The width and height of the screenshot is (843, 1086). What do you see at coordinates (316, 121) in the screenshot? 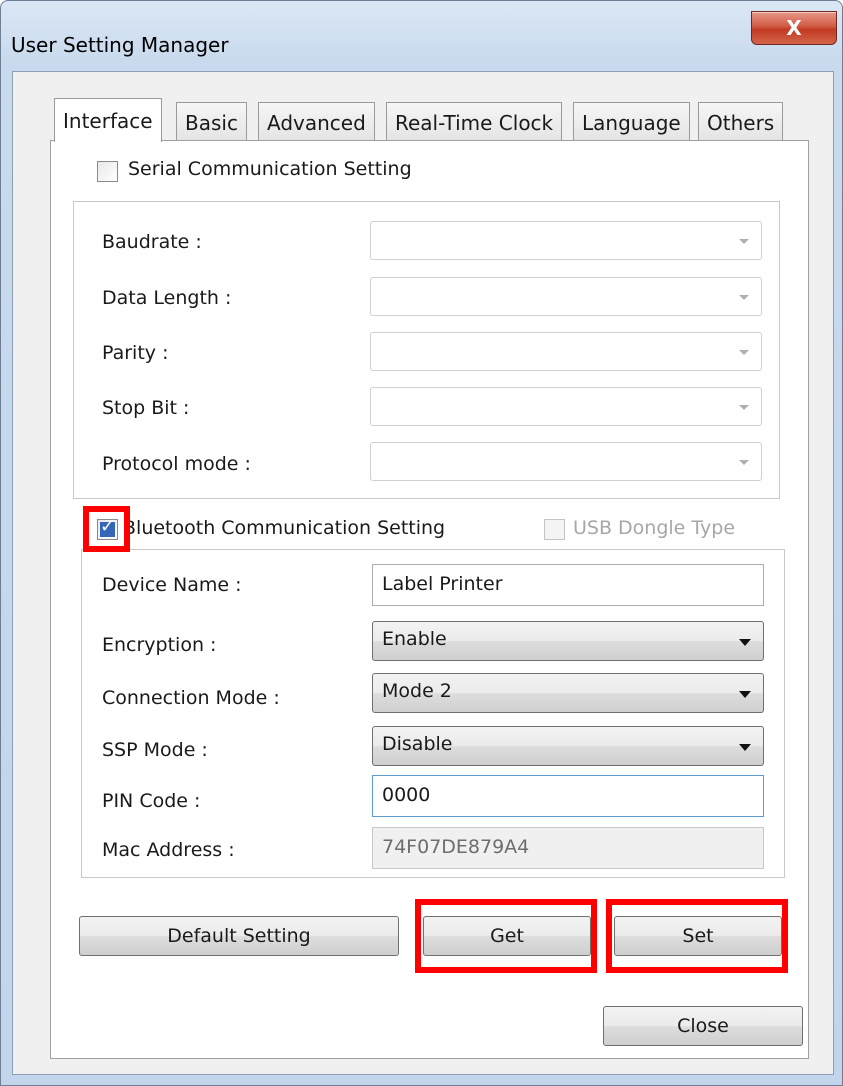
I see `tab-advanced: Advanced` at bounding box center [316, 121].